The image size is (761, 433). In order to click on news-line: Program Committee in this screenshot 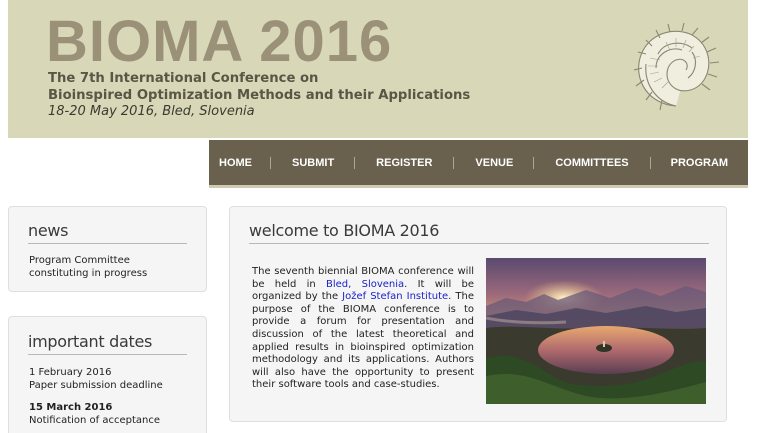, I will do `click(79, 260)`.